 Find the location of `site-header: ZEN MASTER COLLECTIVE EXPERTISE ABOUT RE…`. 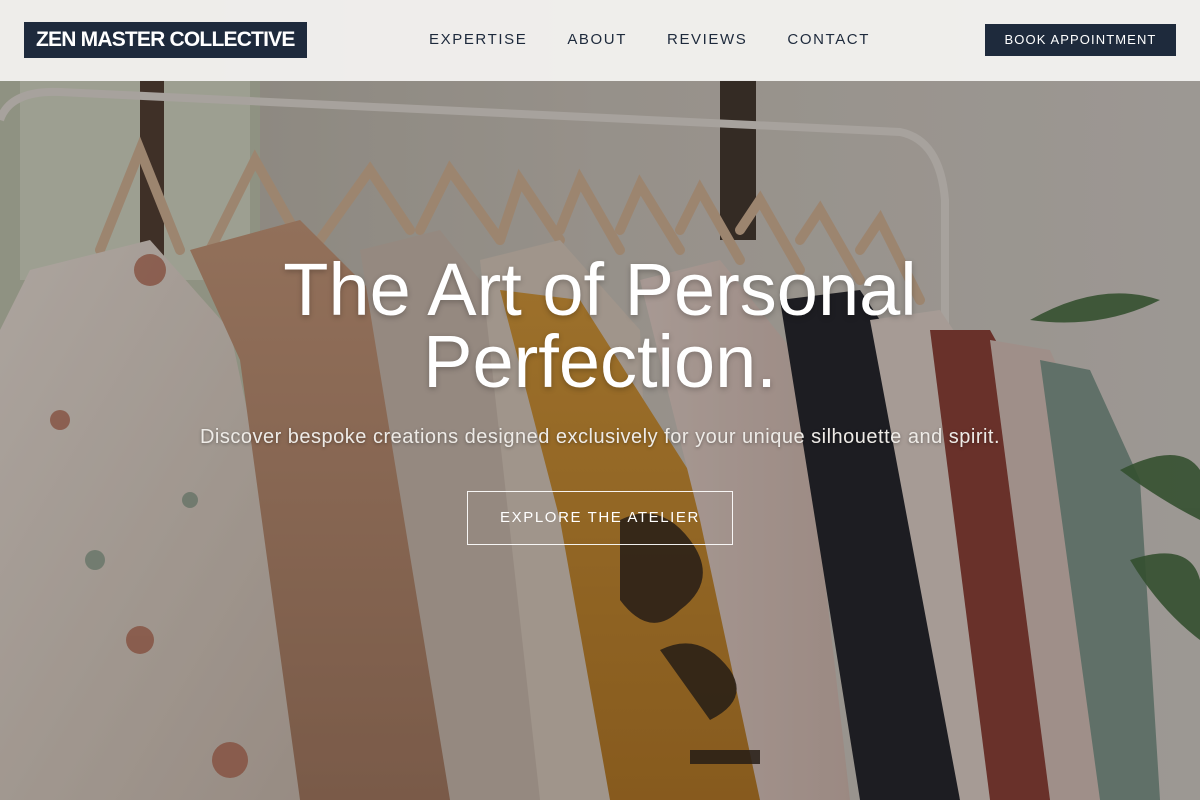

site-header: ZEN MASTER COLLECTIVE EXPERTISE ABOUT RE… is located at coordinates (600, 40).